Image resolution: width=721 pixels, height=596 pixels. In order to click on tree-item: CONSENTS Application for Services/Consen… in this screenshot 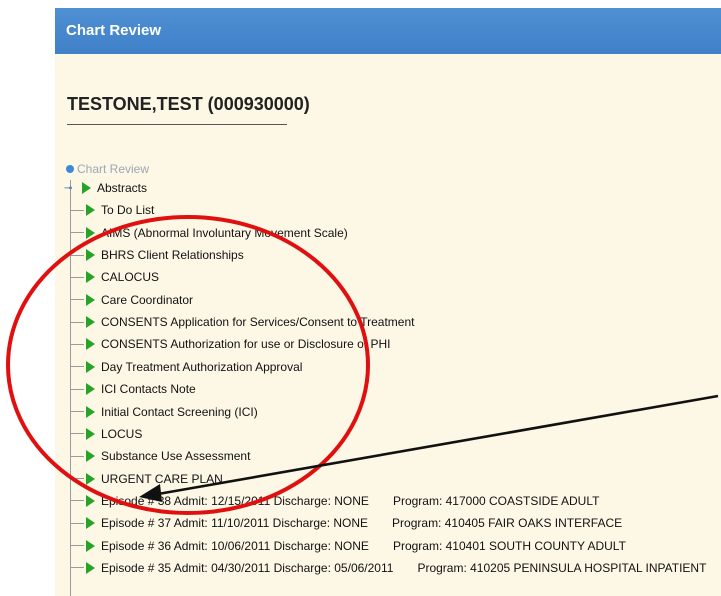, I will do `click(234, 322)`.